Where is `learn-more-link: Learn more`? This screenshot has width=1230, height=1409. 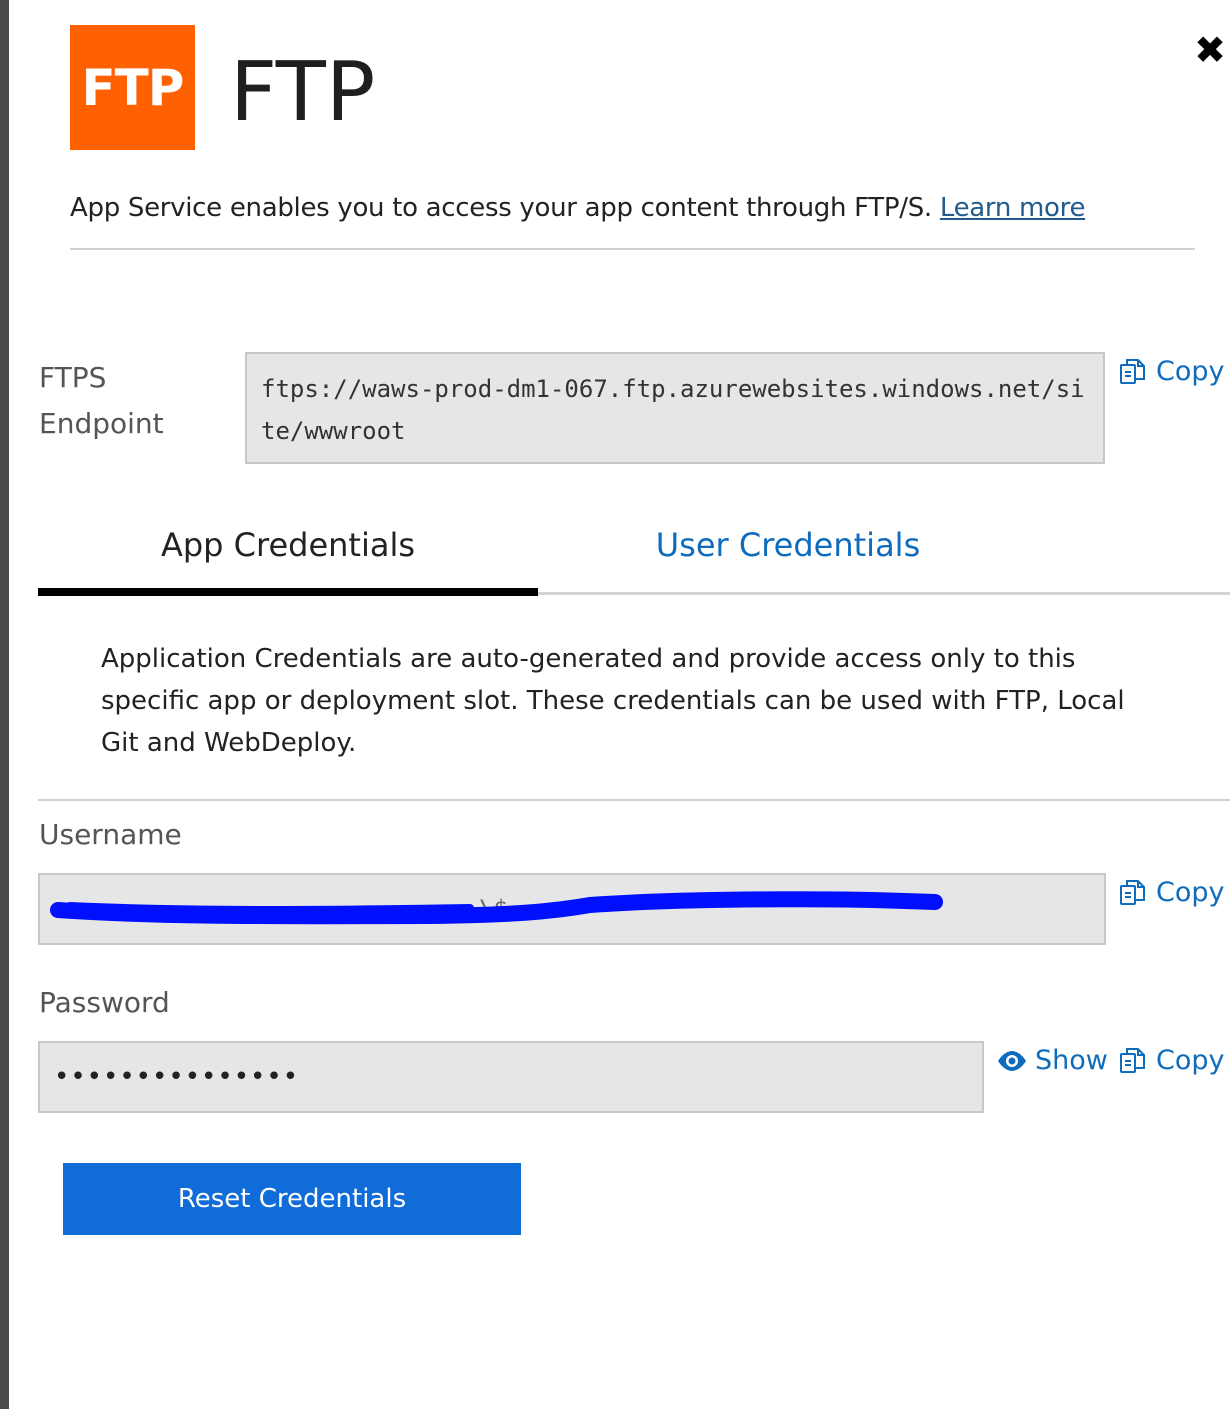
learn-more-link: Learn more is located at coordinates (1013, 208).